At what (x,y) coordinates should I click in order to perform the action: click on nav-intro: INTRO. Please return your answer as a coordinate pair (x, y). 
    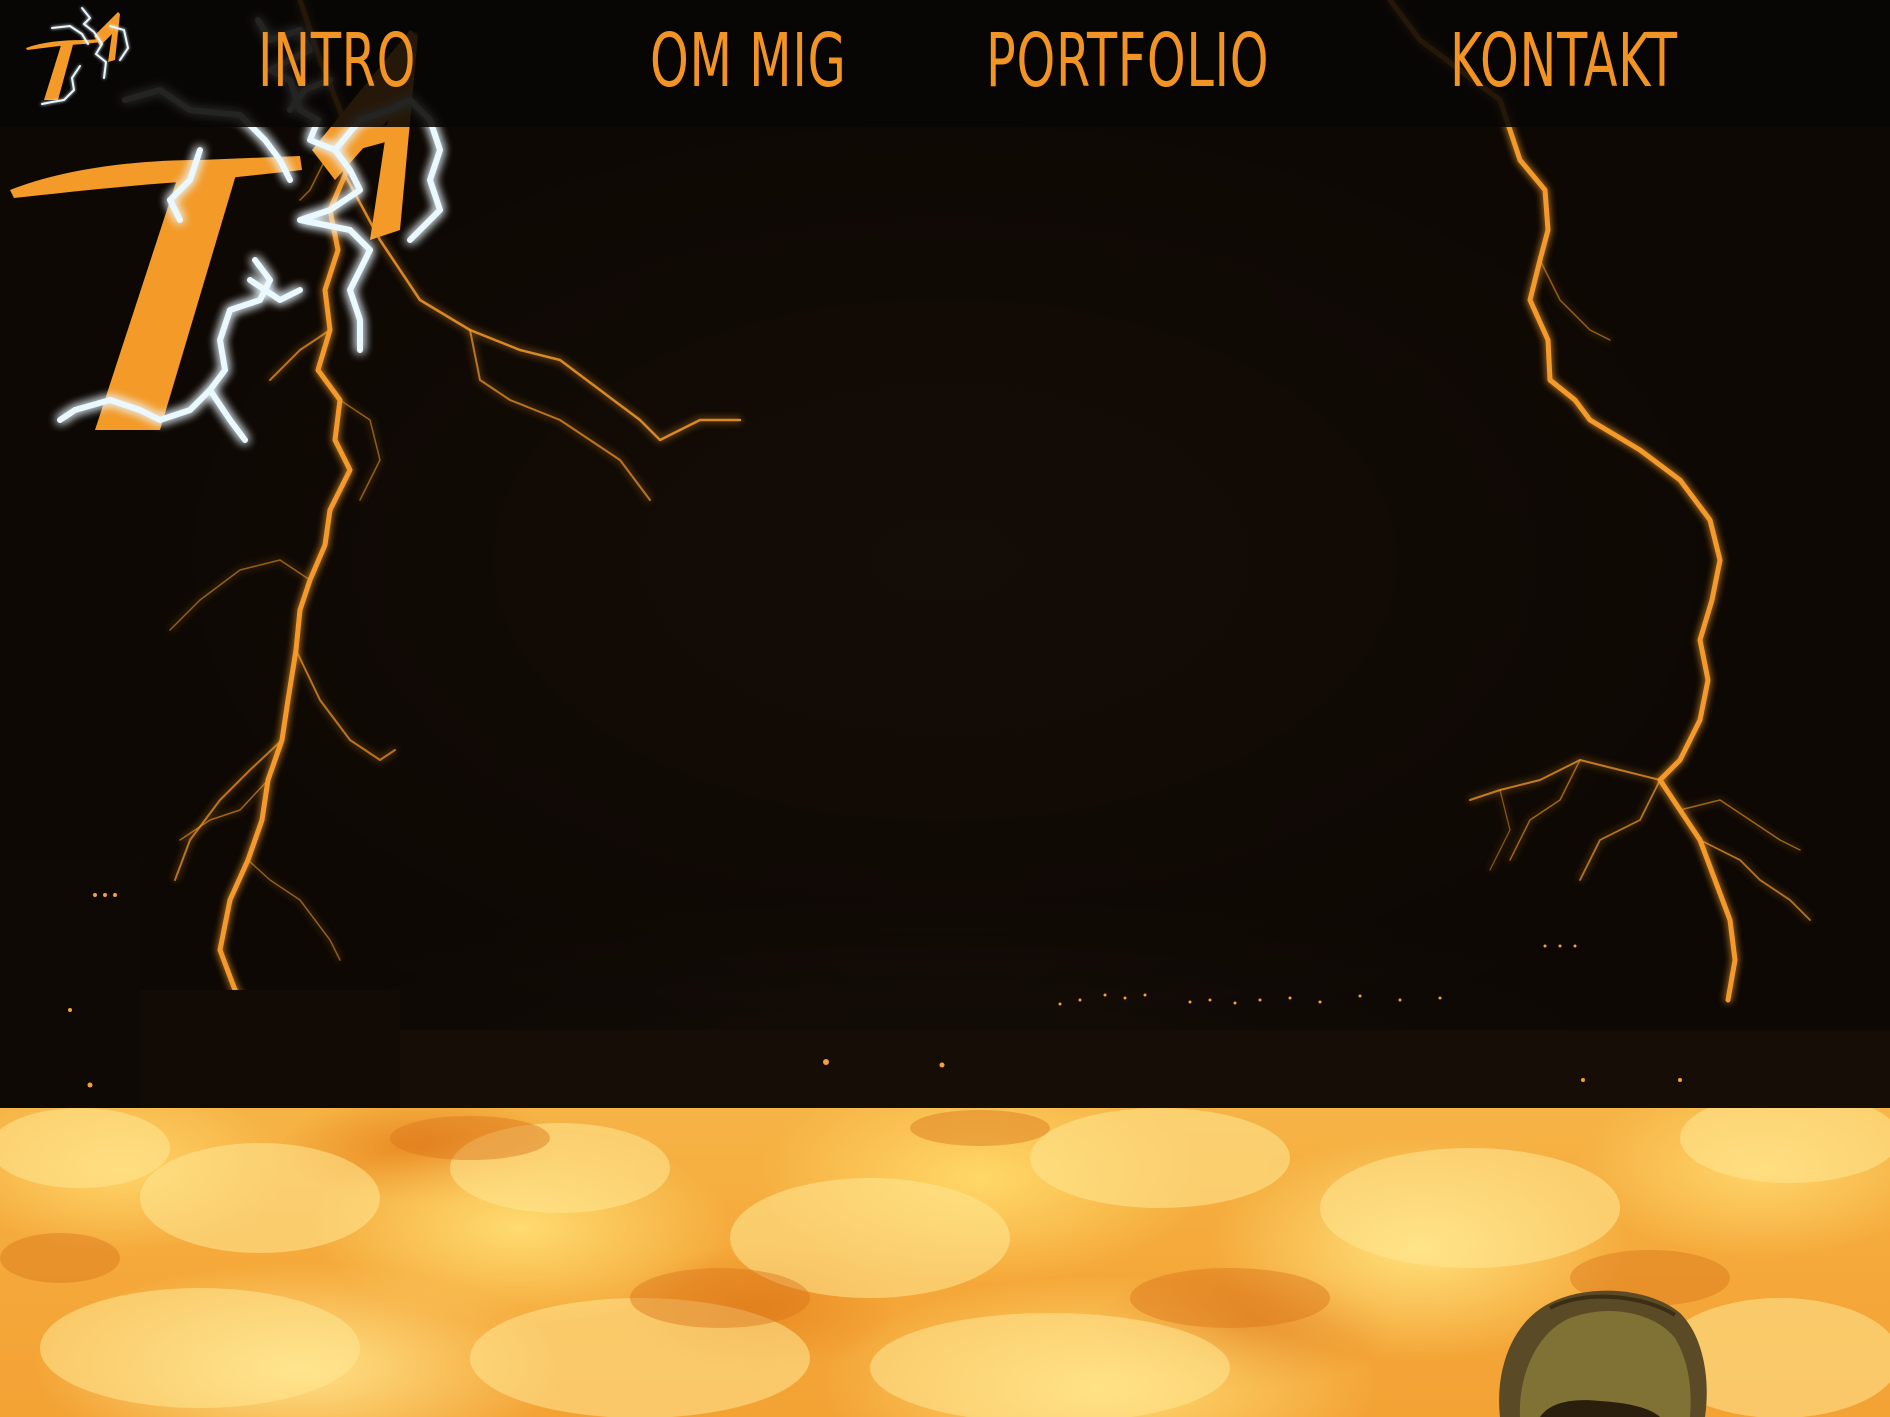
    Looking at the image, I should click on (337, 61).